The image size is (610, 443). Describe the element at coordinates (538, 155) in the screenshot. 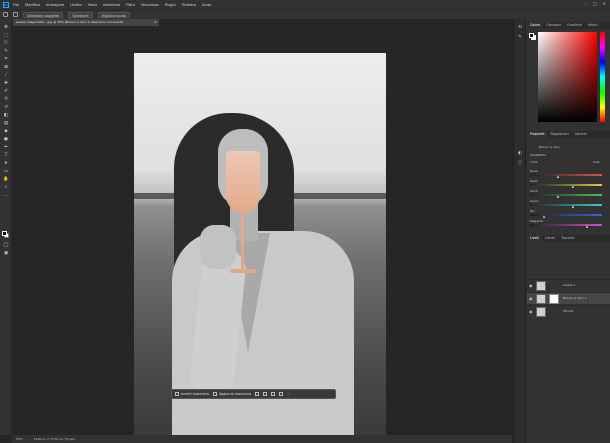

I see `preset-label: Predefinito` at that location.